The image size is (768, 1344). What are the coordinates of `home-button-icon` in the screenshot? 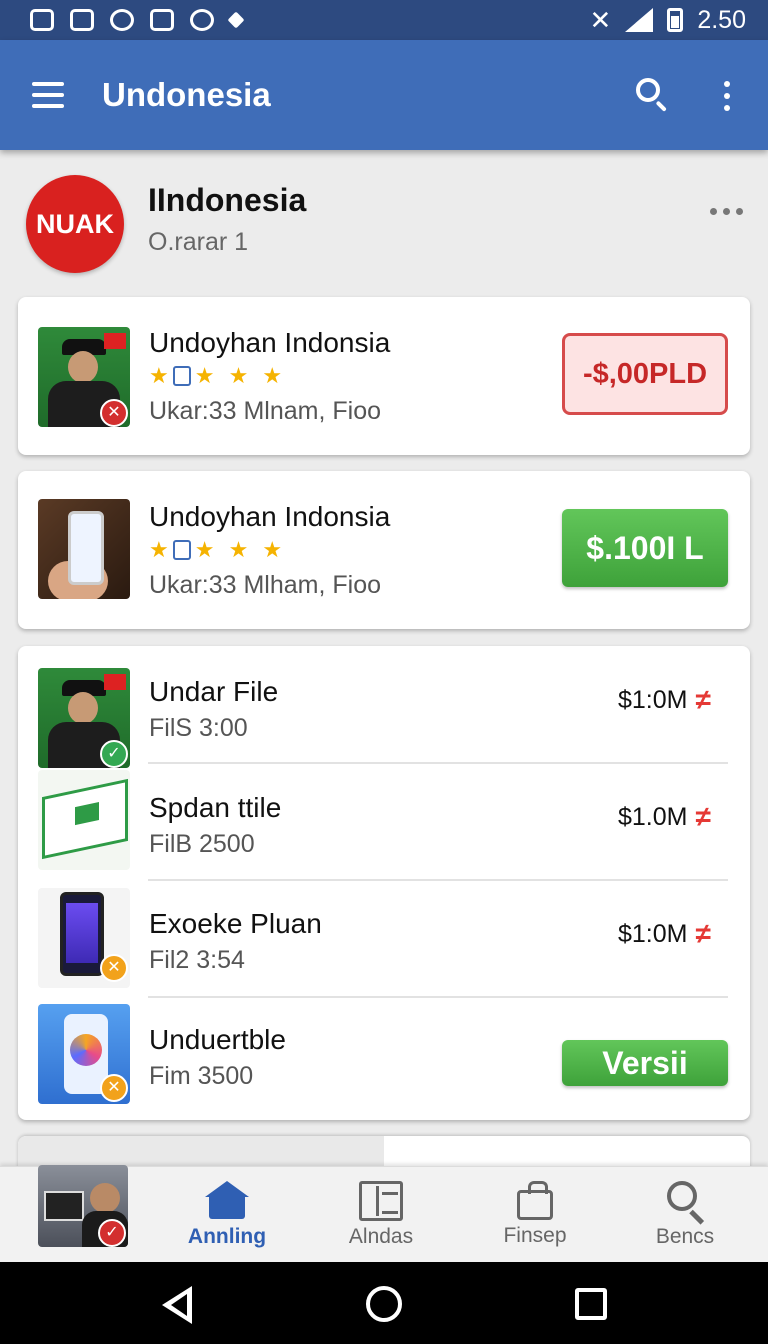 It's located at (384, 1304).